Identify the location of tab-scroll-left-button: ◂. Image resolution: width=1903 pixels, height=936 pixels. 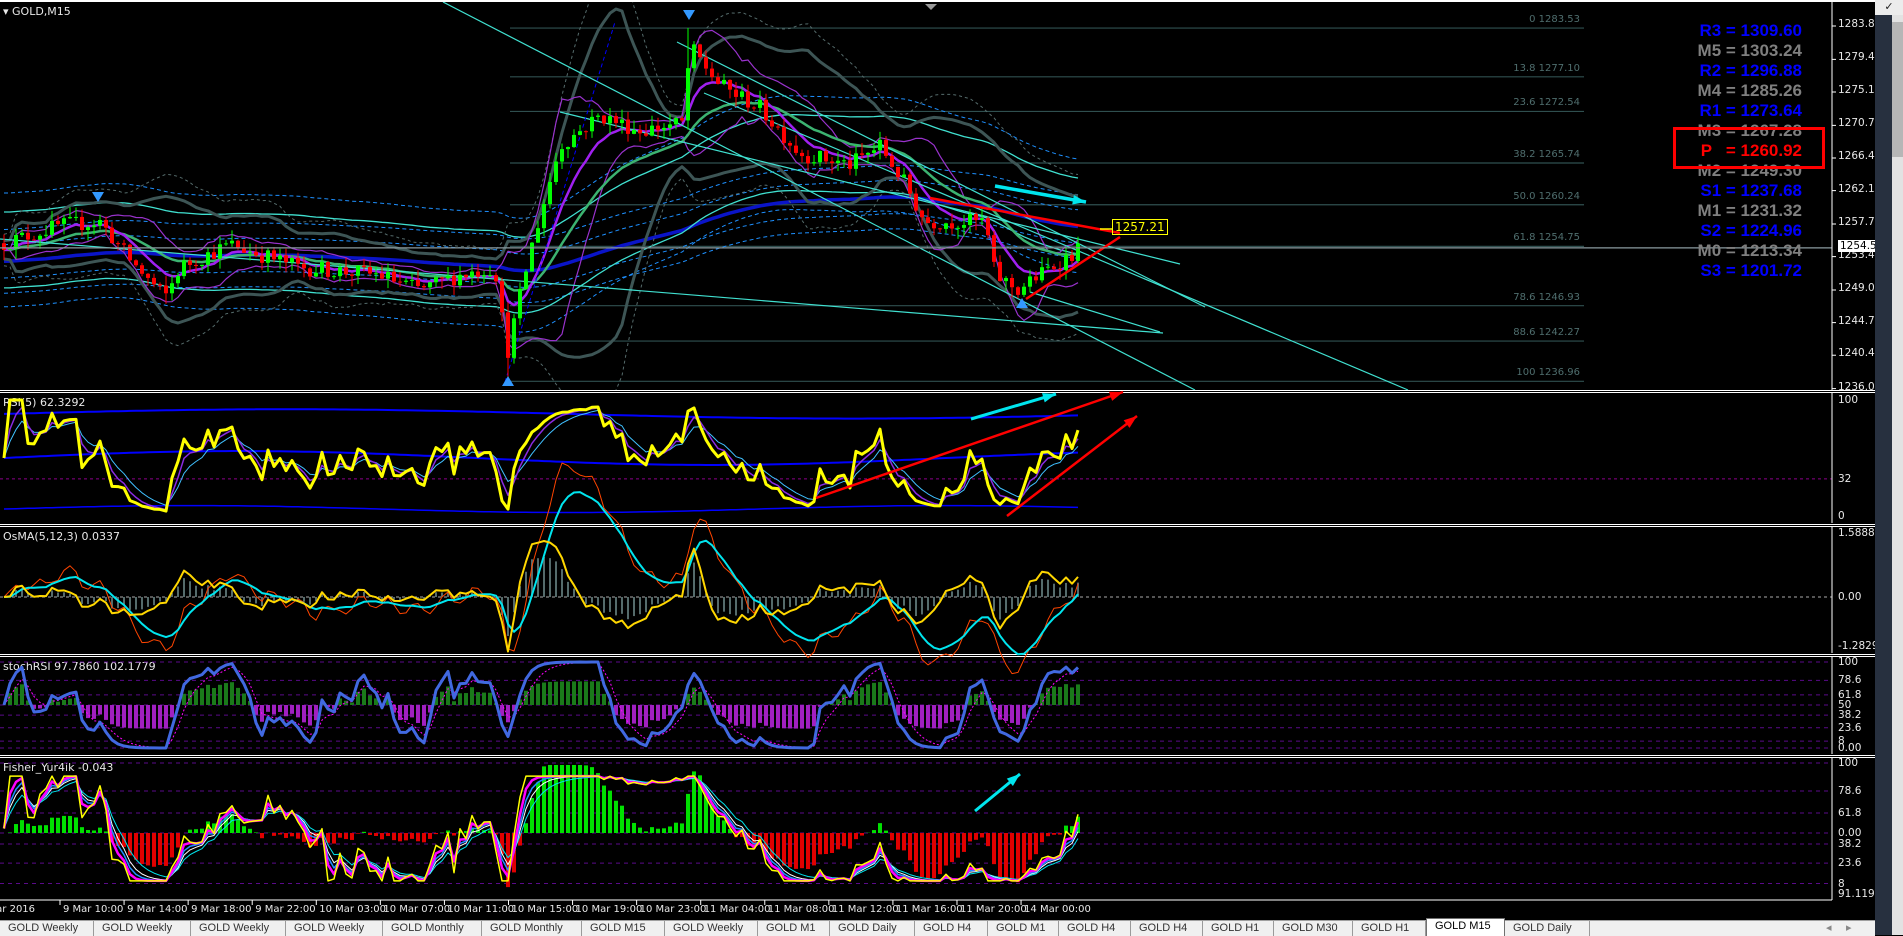
(1829, 927).